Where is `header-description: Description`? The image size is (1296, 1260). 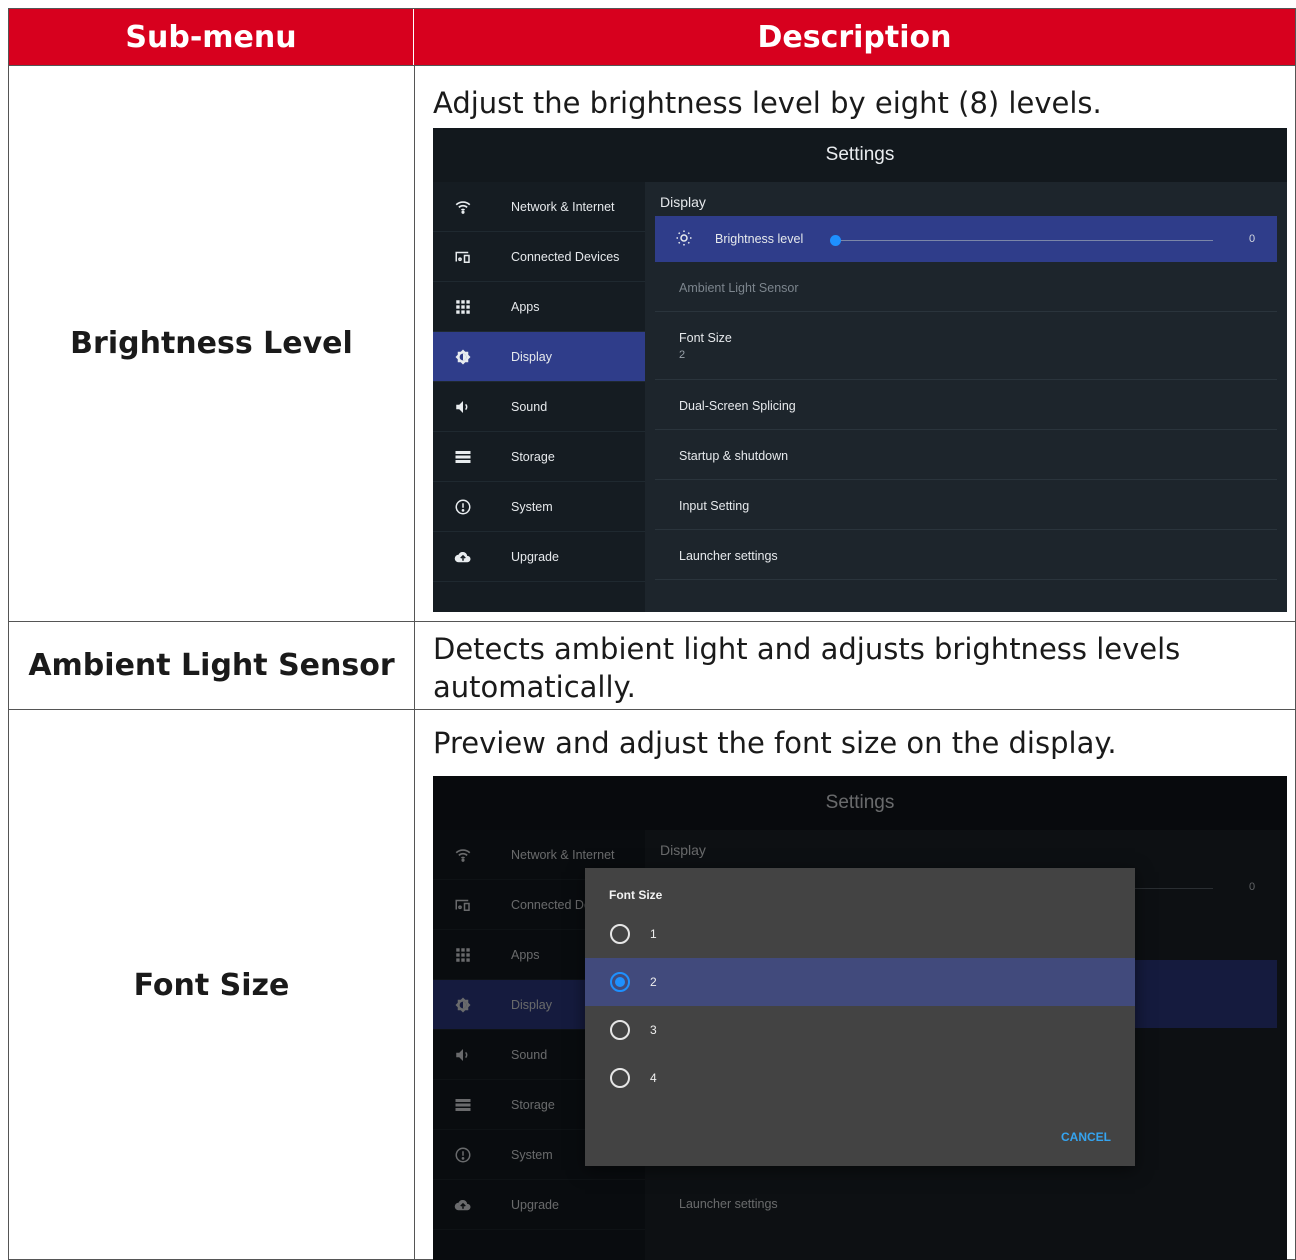
header-description: Description is located at coordinates (854, 37).